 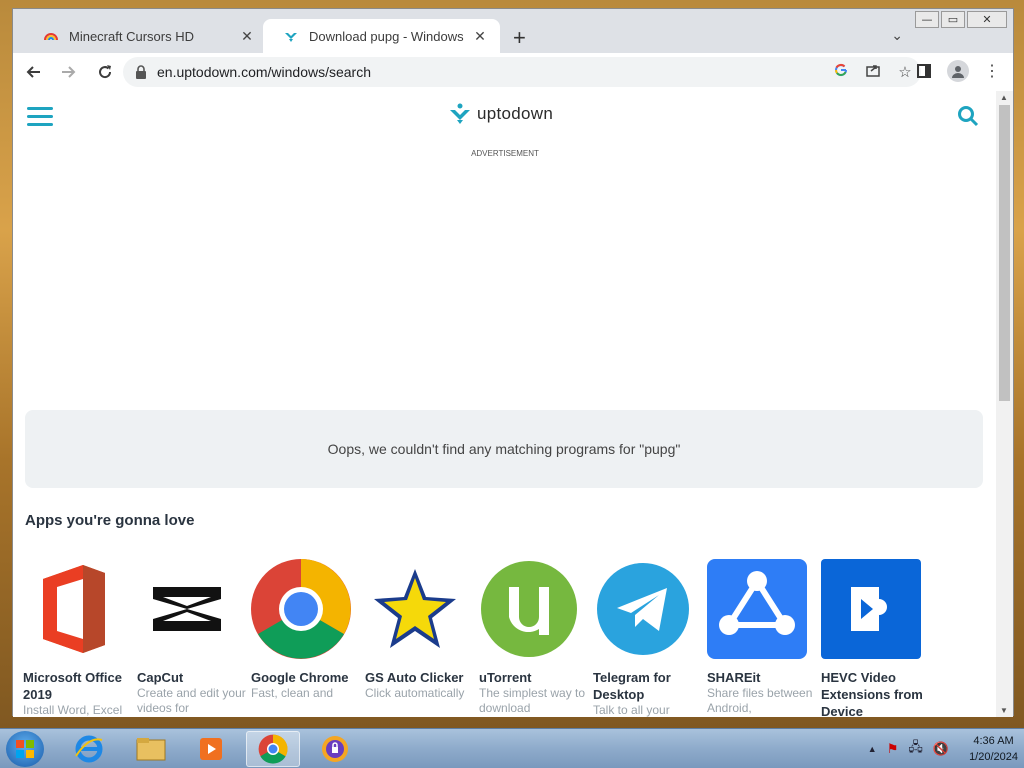 I want to click on browser-toolbar: en.uptodown.com/windows/search ☆ ⋮, so click(x=513, y=72).